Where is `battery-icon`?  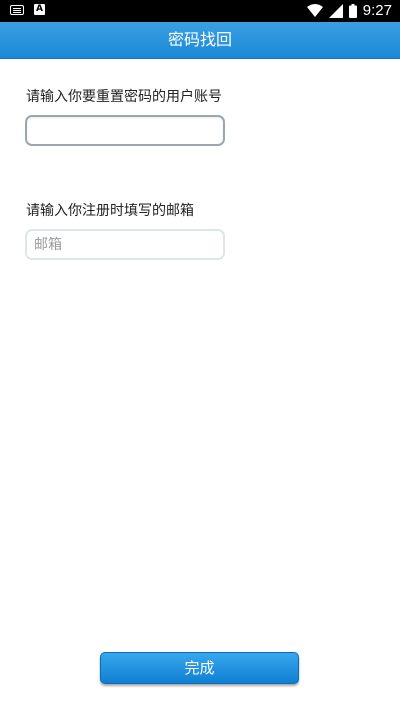 battery-icon is located at coordinates (352, 11).